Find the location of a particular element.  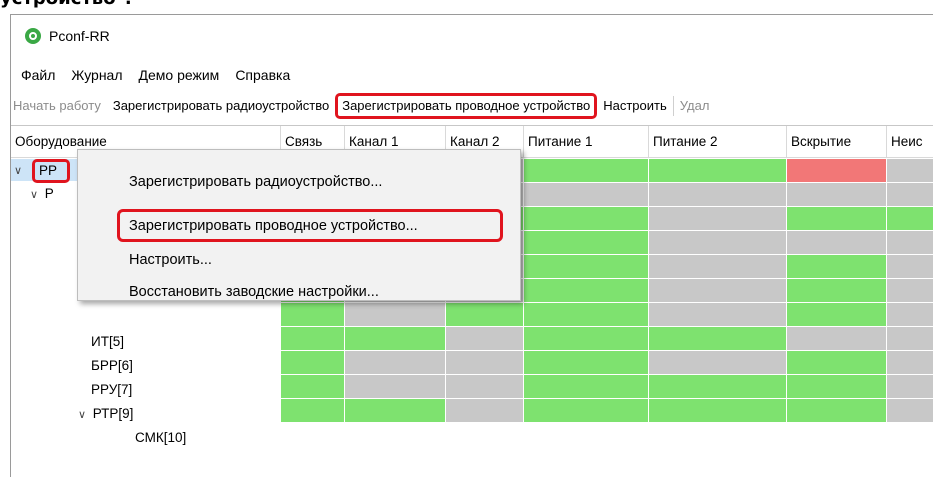

tree-node-rtr9: ∨ РТР[9] is located at coordinates (104, 414).